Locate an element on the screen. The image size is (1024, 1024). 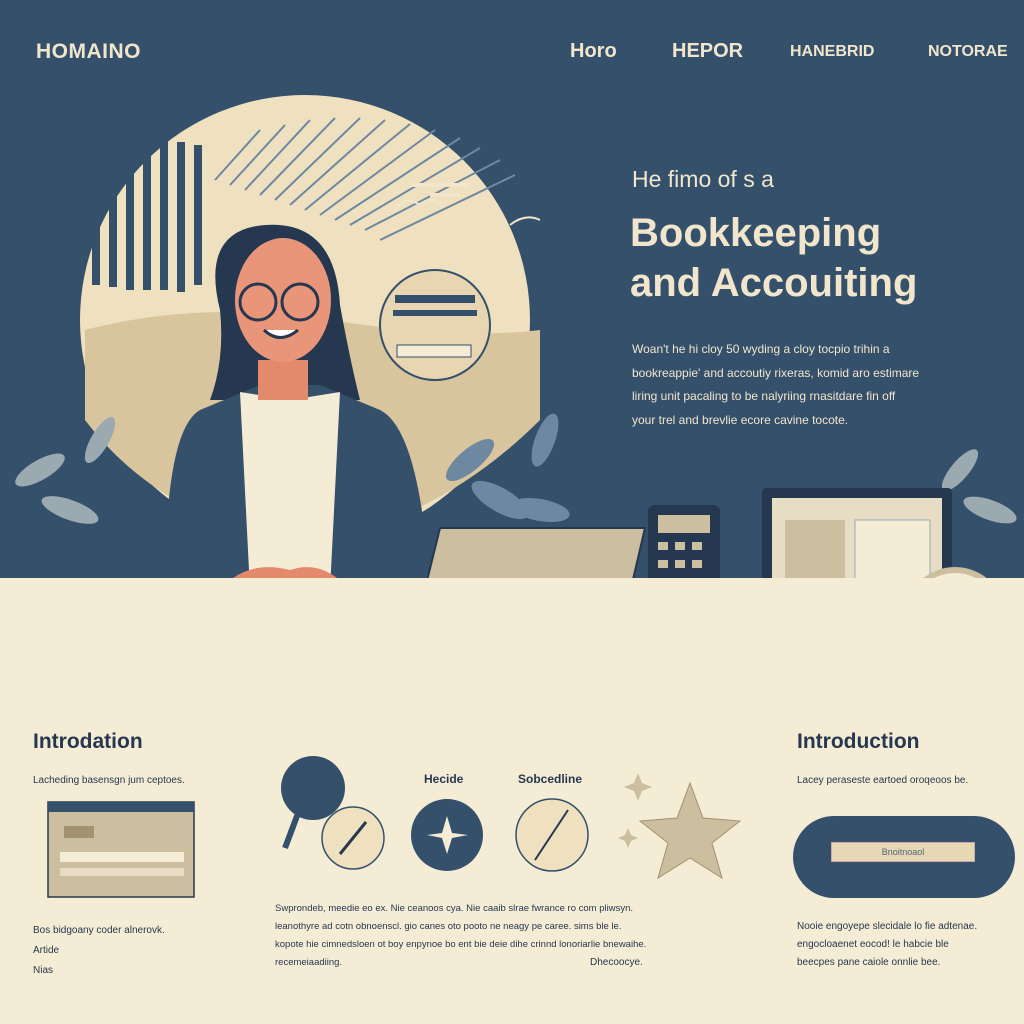
plant-left is located at coordinates (65, 470).